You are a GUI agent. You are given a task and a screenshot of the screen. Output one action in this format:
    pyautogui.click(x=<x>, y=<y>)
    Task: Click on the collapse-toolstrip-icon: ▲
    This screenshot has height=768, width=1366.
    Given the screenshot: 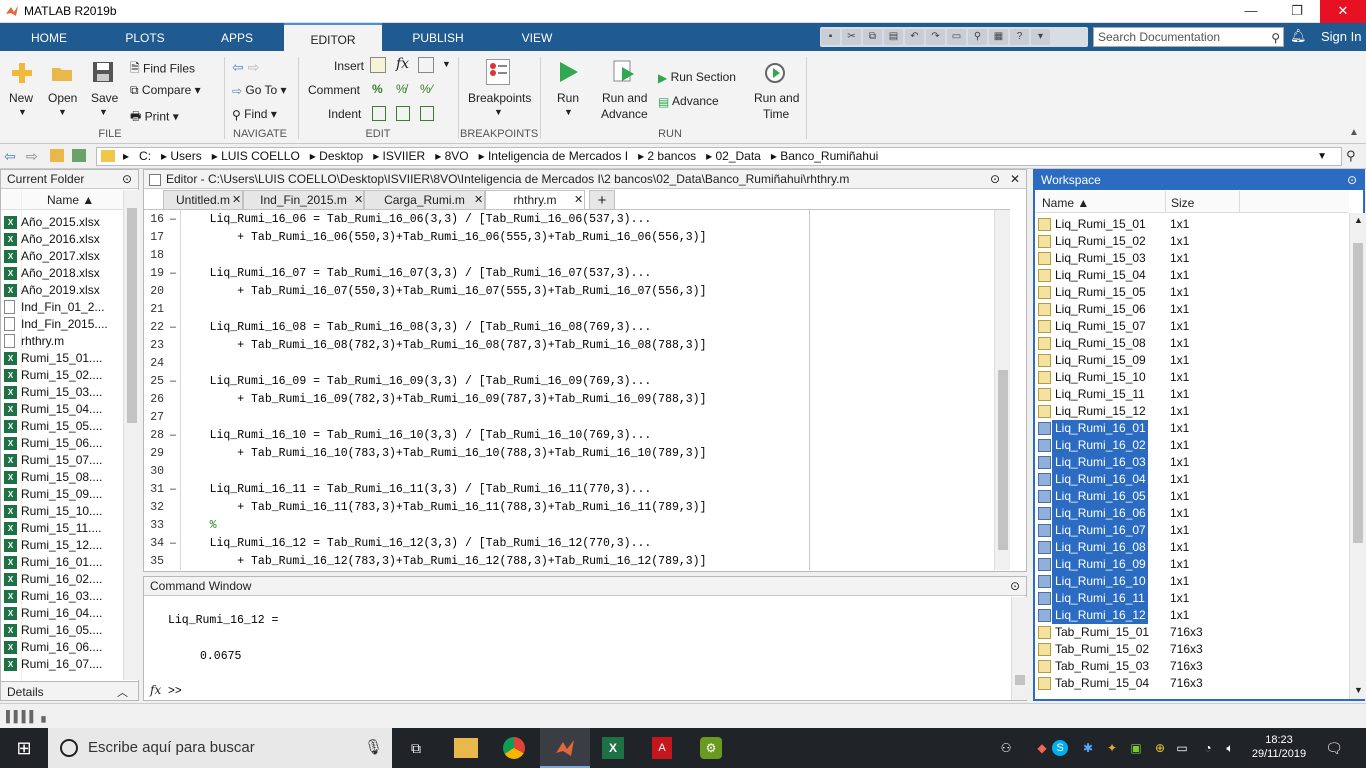 What is the action you would take?
    pyautogui.click(x=1354, y=132)
    